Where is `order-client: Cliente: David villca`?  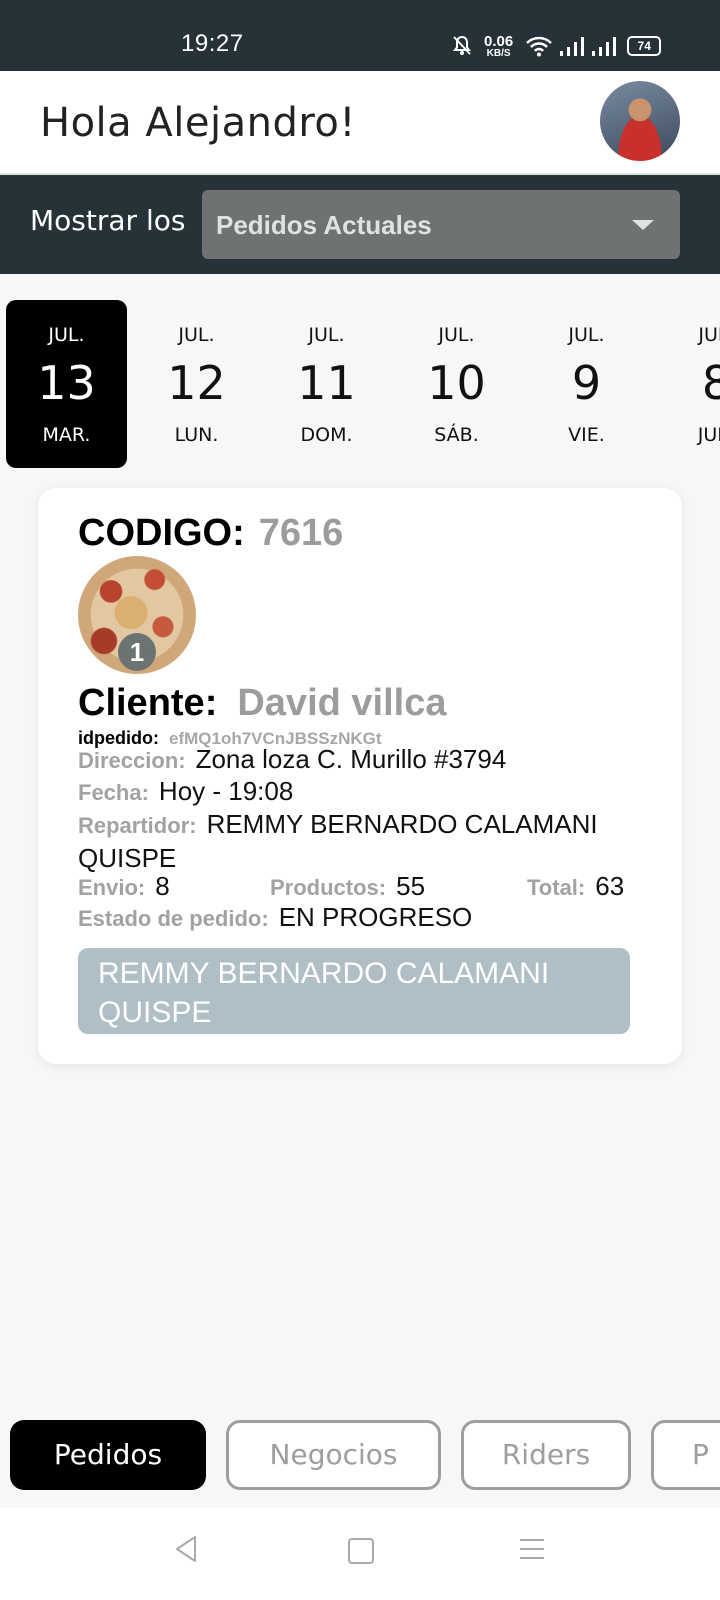
order-client: Cliente: David villca is located at coordinates (262, 703).